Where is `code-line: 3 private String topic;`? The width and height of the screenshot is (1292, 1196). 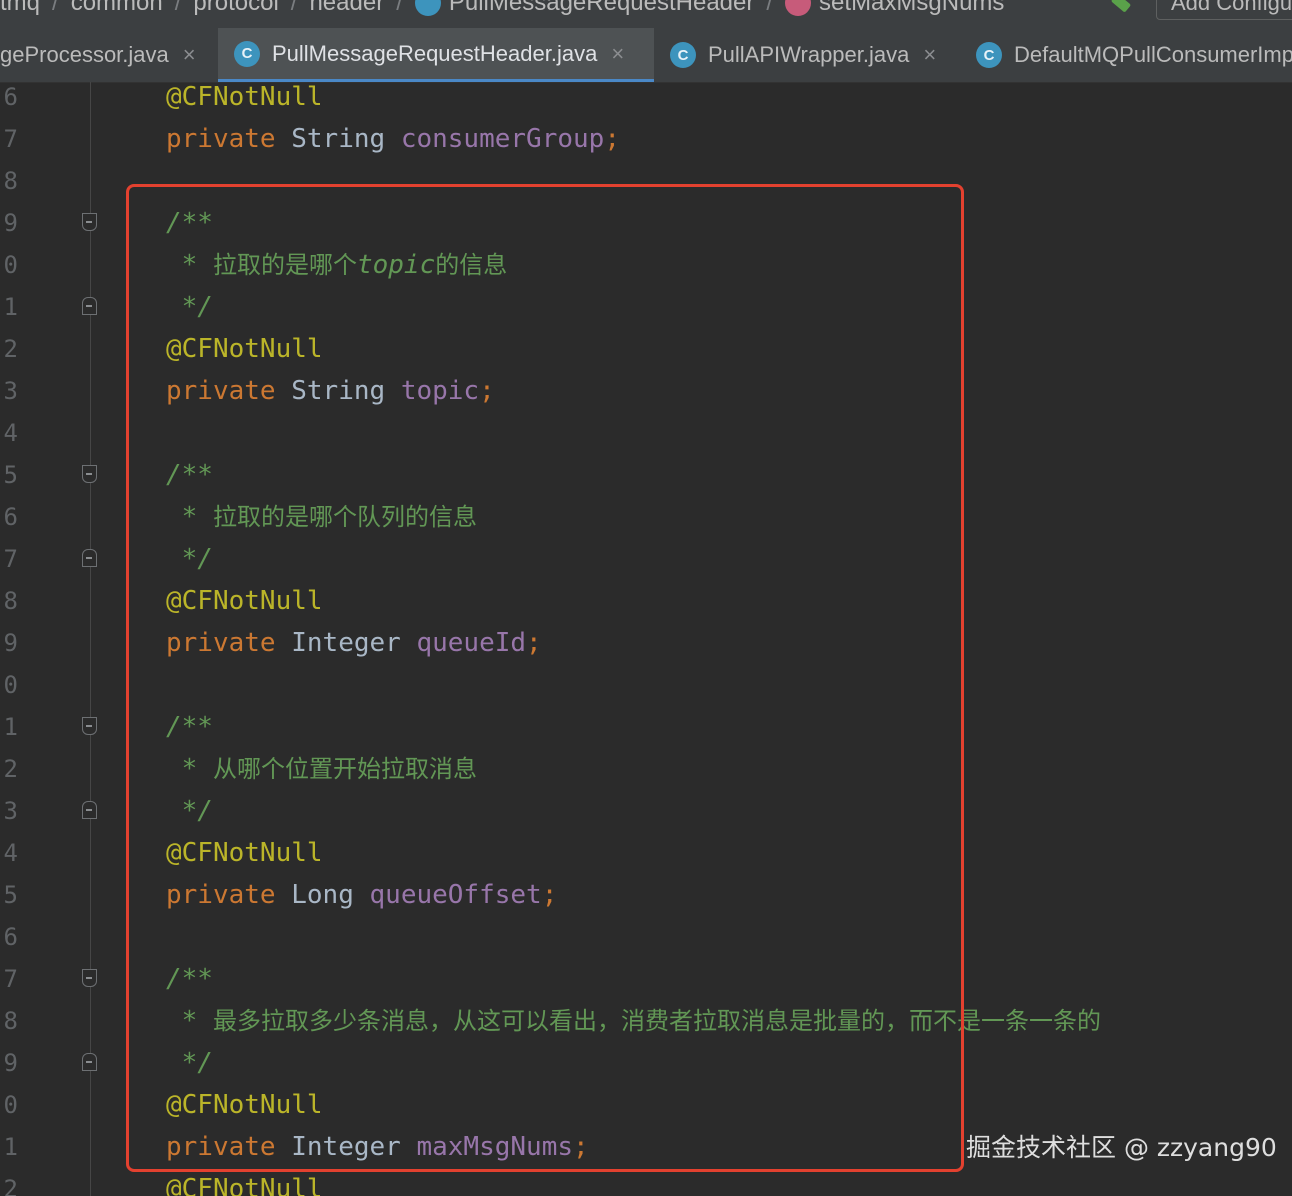
code-line: 3 private String topic; is located at coordinates (646, 391).